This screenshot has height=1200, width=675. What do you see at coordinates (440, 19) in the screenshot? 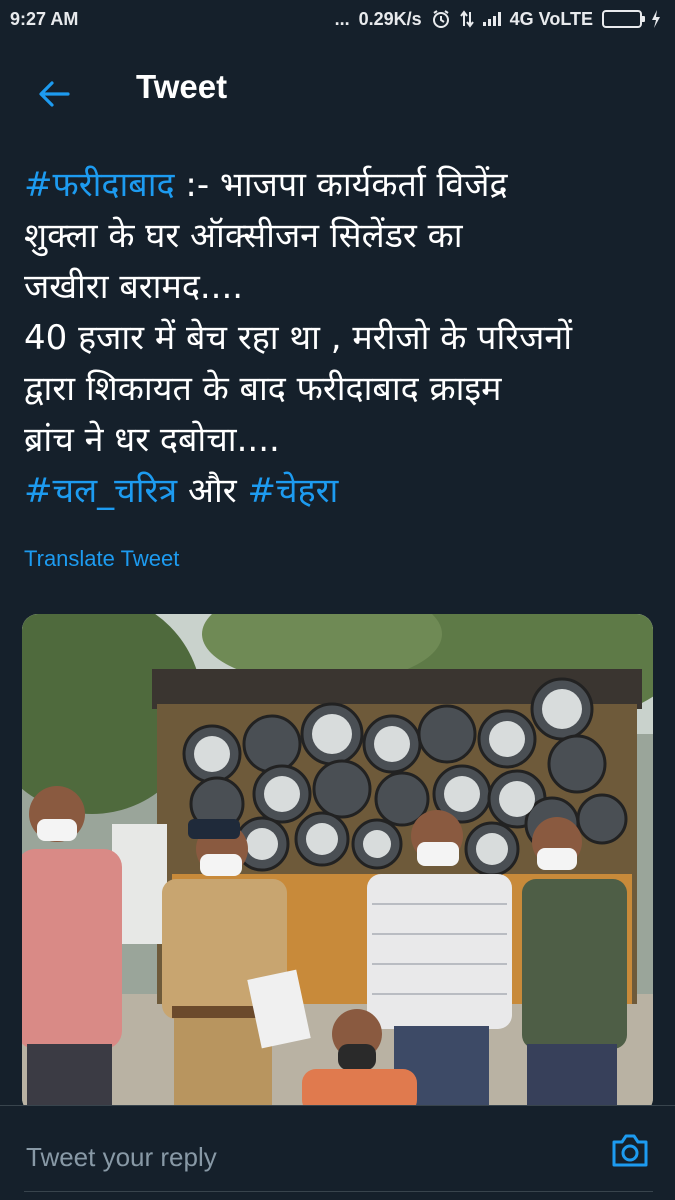
I see `alarm-icon` at bounding box center [440, 19].